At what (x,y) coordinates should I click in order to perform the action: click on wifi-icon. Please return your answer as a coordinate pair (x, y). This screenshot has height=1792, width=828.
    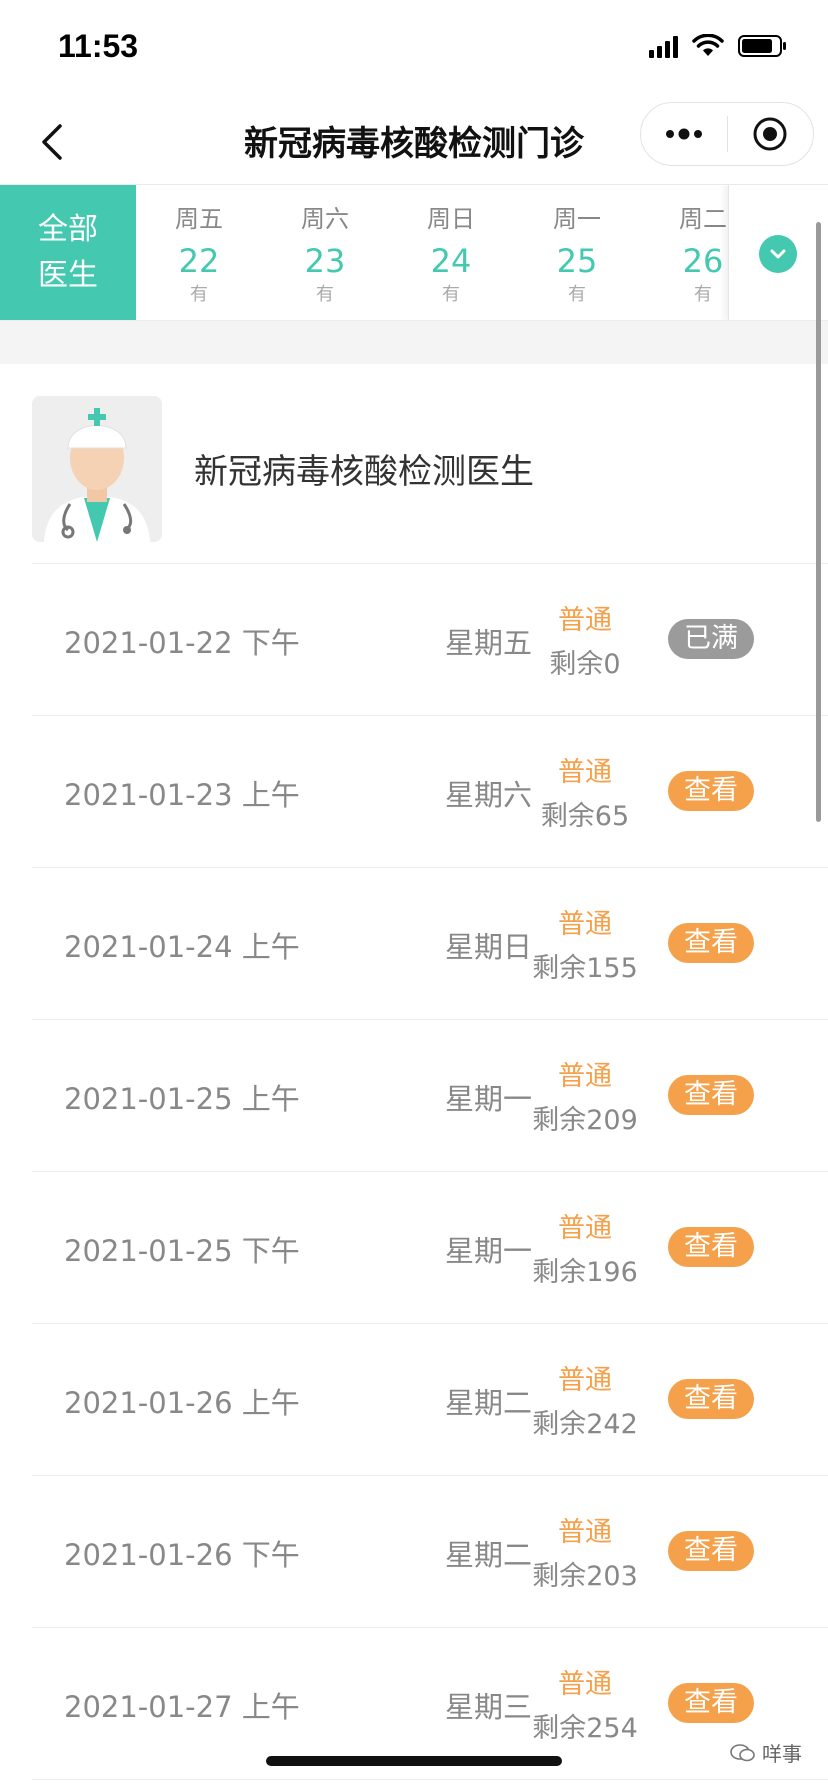
    Looking at the image, I should click on (708, 46).